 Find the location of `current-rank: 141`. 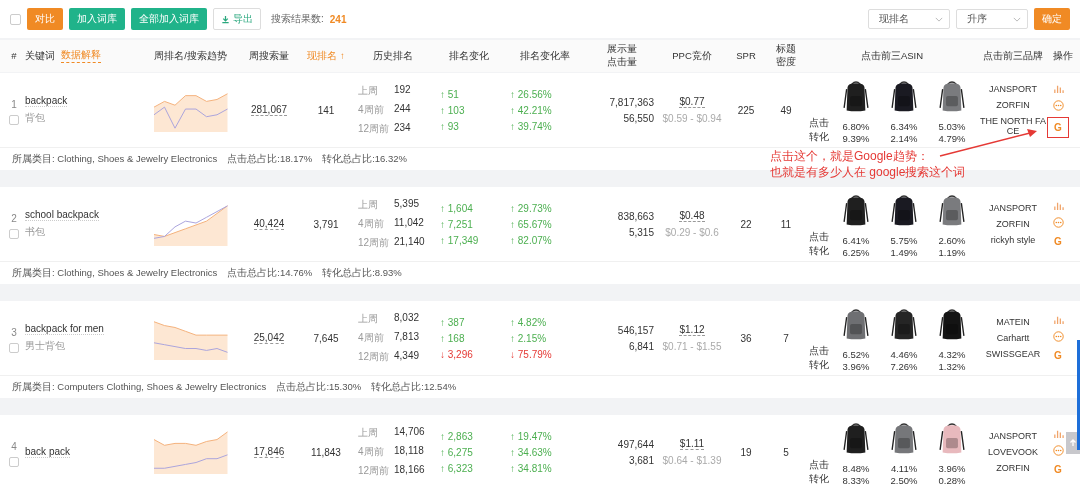

current-rank: 141 is located at coordinates (326, 110).